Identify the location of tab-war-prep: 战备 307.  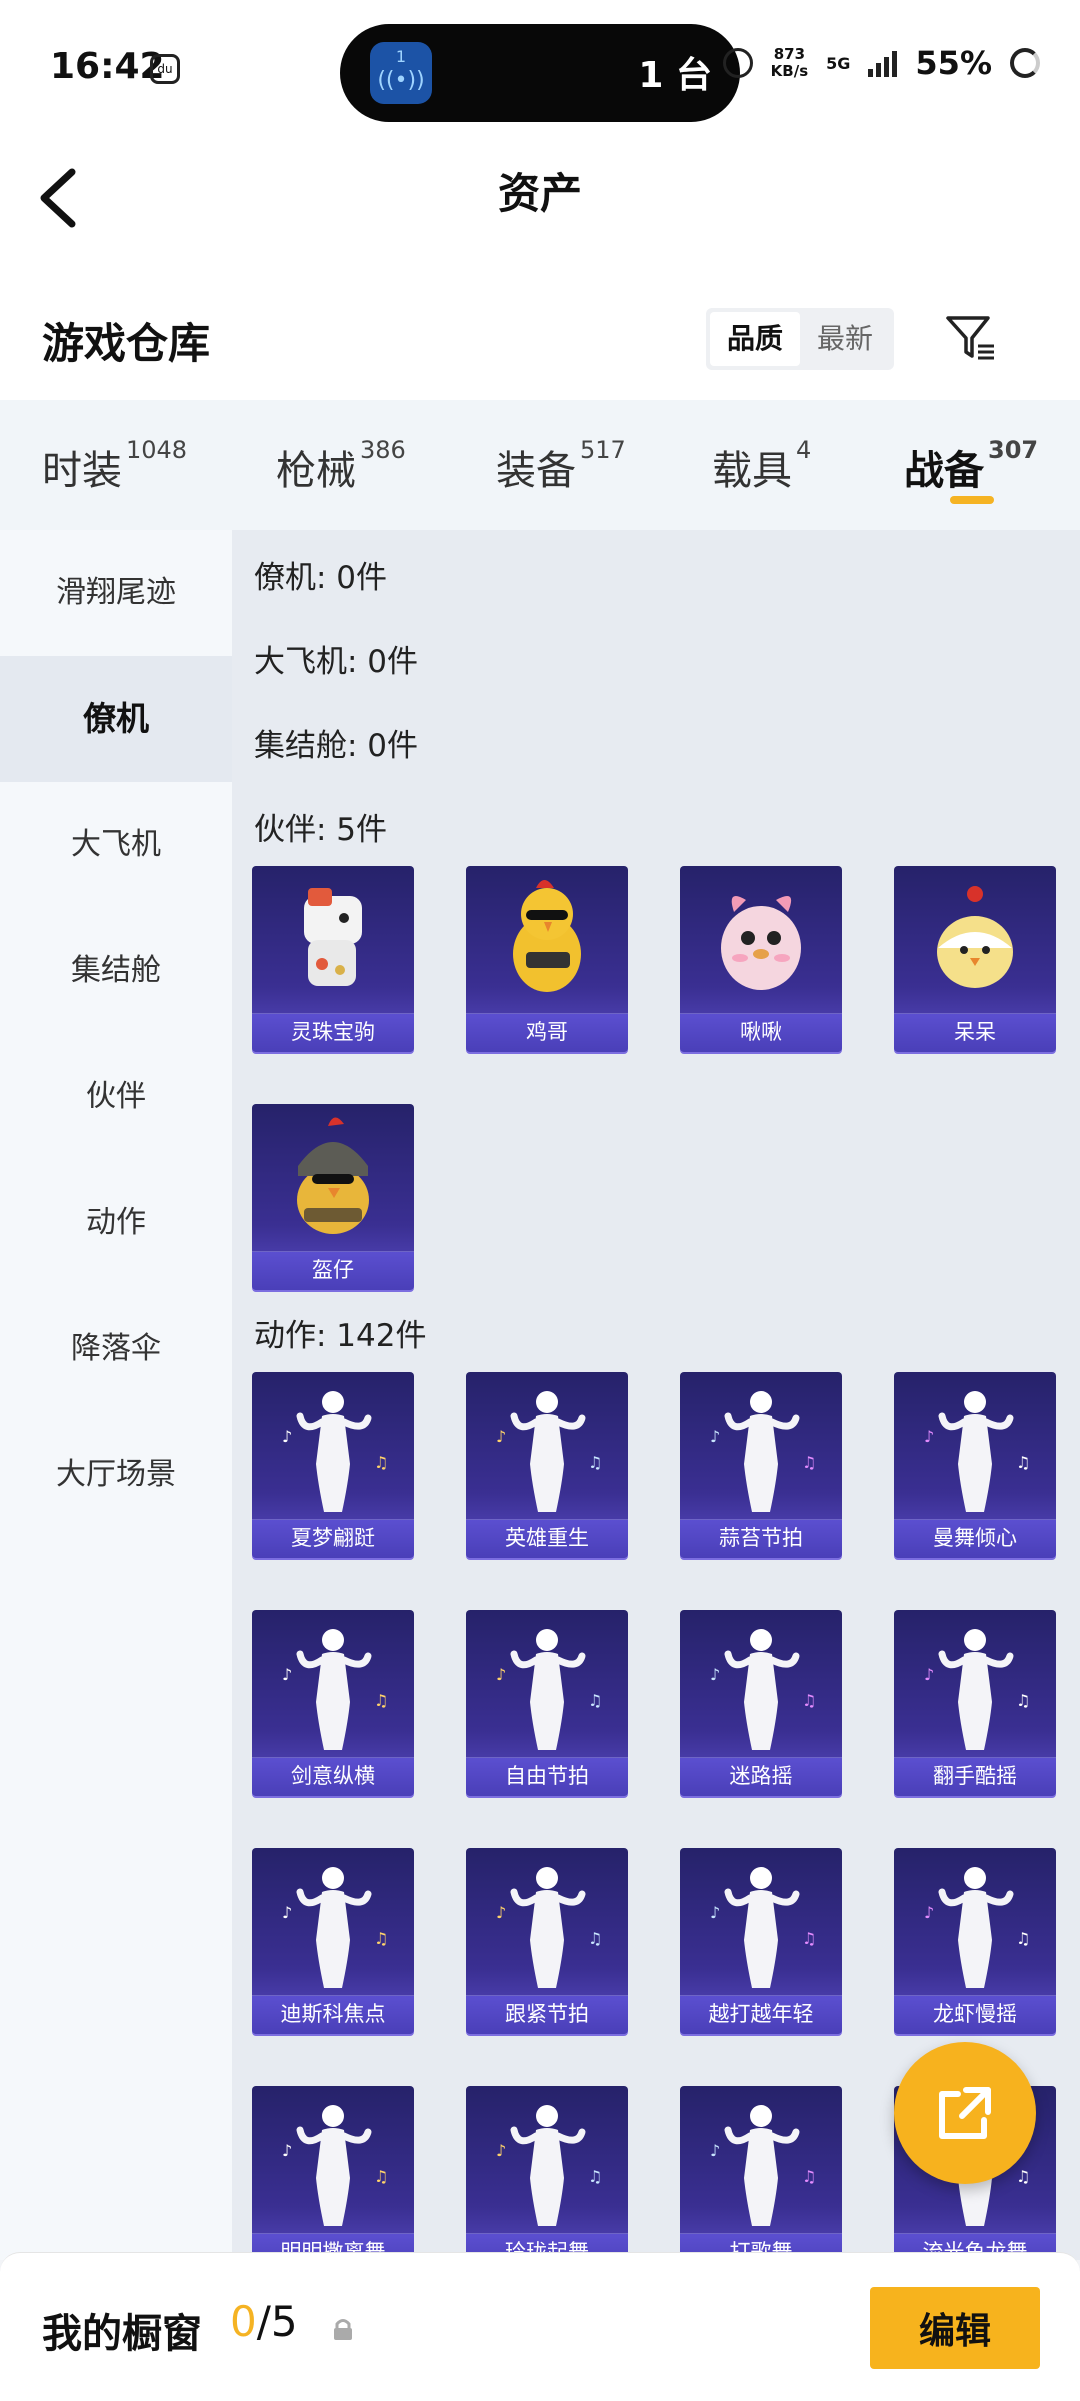
(971, 466).